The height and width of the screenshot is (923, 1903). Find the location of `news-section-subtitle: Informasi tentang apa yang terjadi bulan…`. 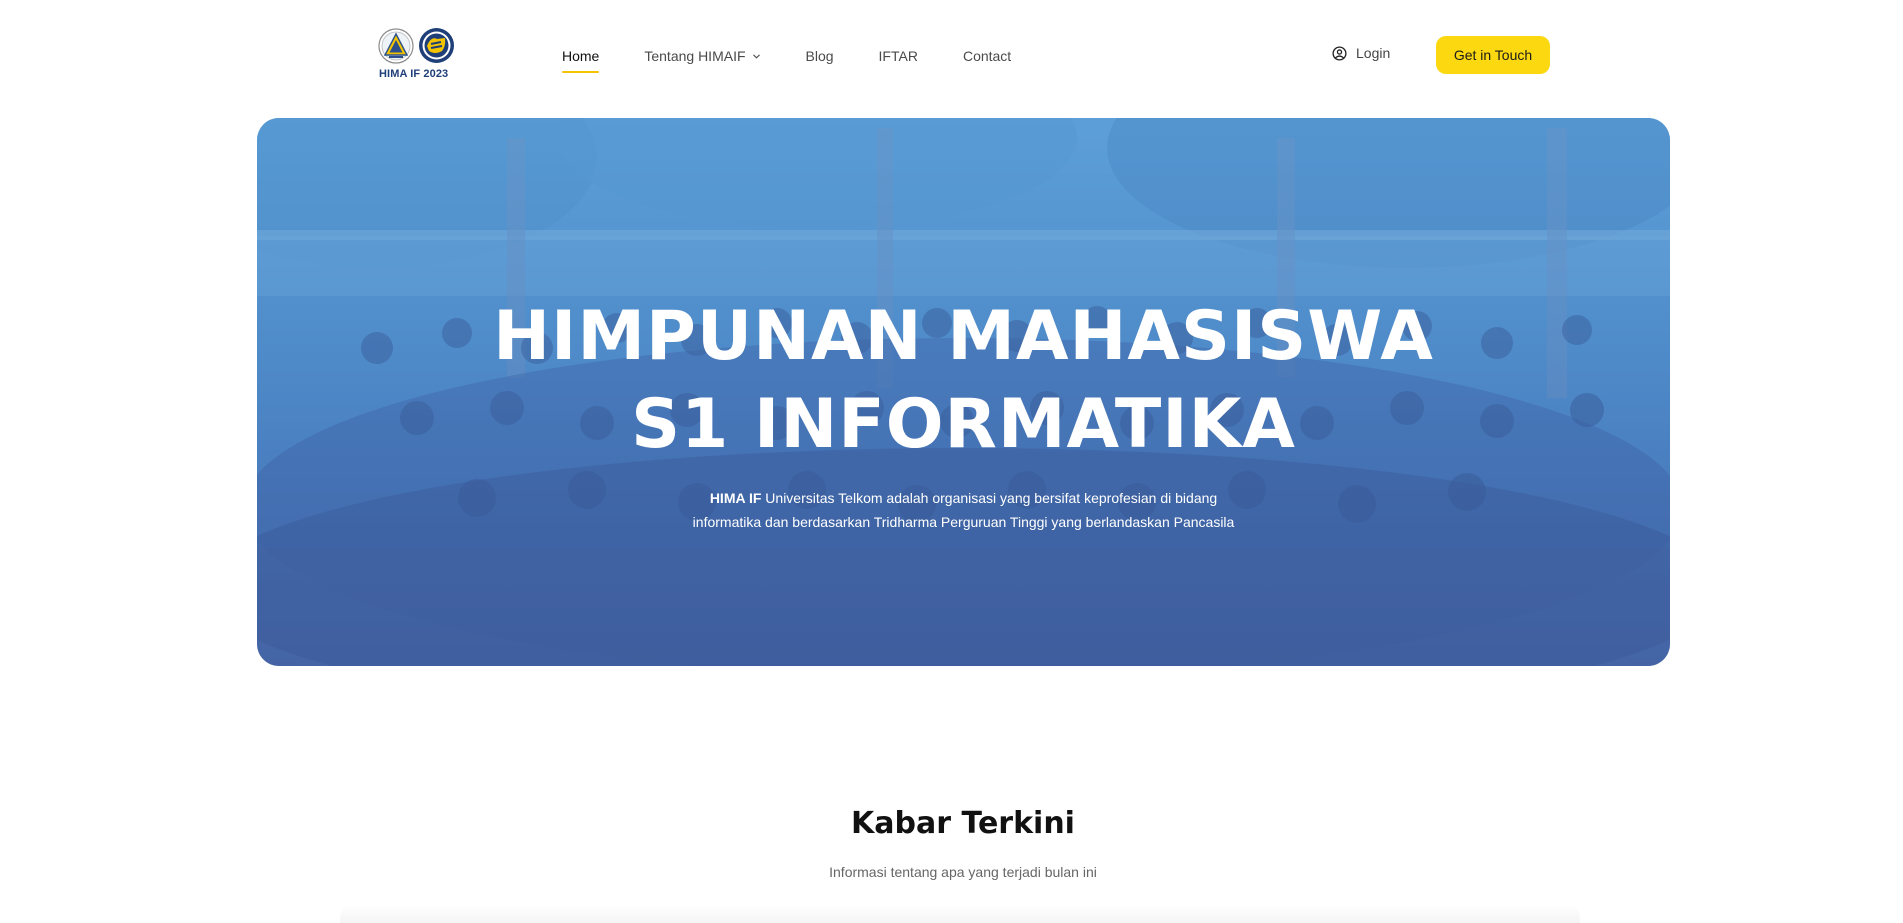

news-section-subtitle: Informasi tentang apa yang terjadi bulan… is located at coordinates (963, 872).